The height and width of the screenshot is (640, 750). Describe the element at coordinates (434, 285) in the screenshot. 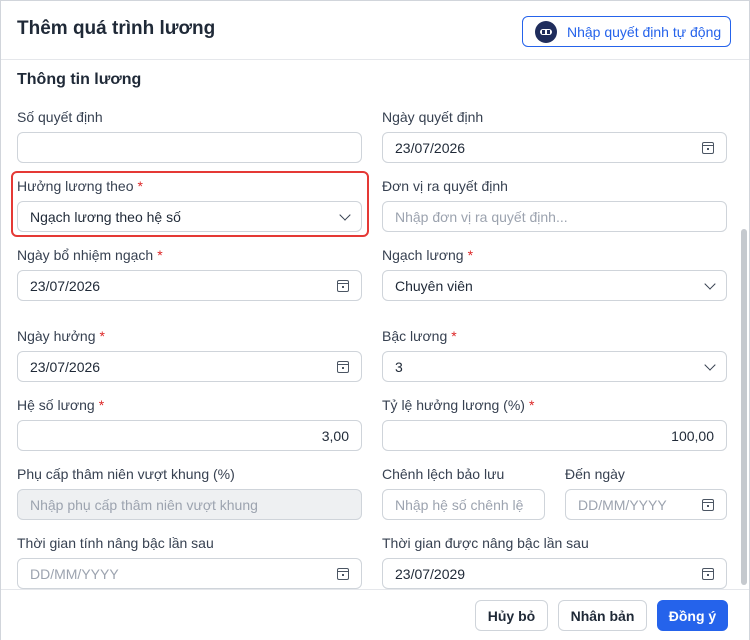

I see `ngach-luong-value: Chuyên viên` at that location.